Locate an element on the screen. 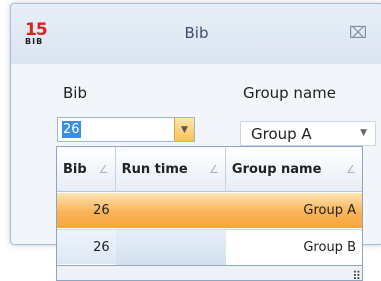 The width and height of the screenshot is (381, 281). bib-input: 26 ▼ is located at coordinates (126, 129).